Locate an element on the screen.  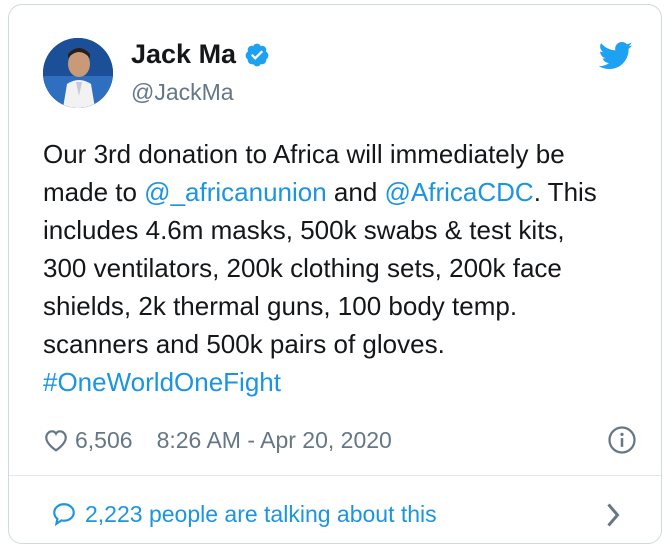
conversation-link: 2,223 people are talking about this is located at coordinates (244, 514).